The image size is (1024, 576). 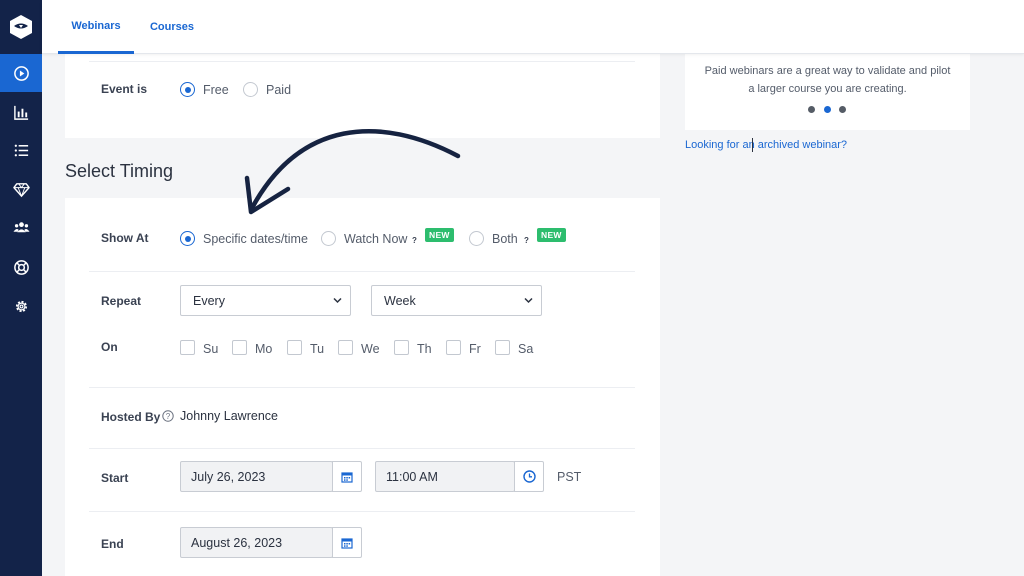 What do you see at coordinates (376, 239) in the screenshot?
I see `watch-now-label: Watch Now` at bounding box center [376, 239].